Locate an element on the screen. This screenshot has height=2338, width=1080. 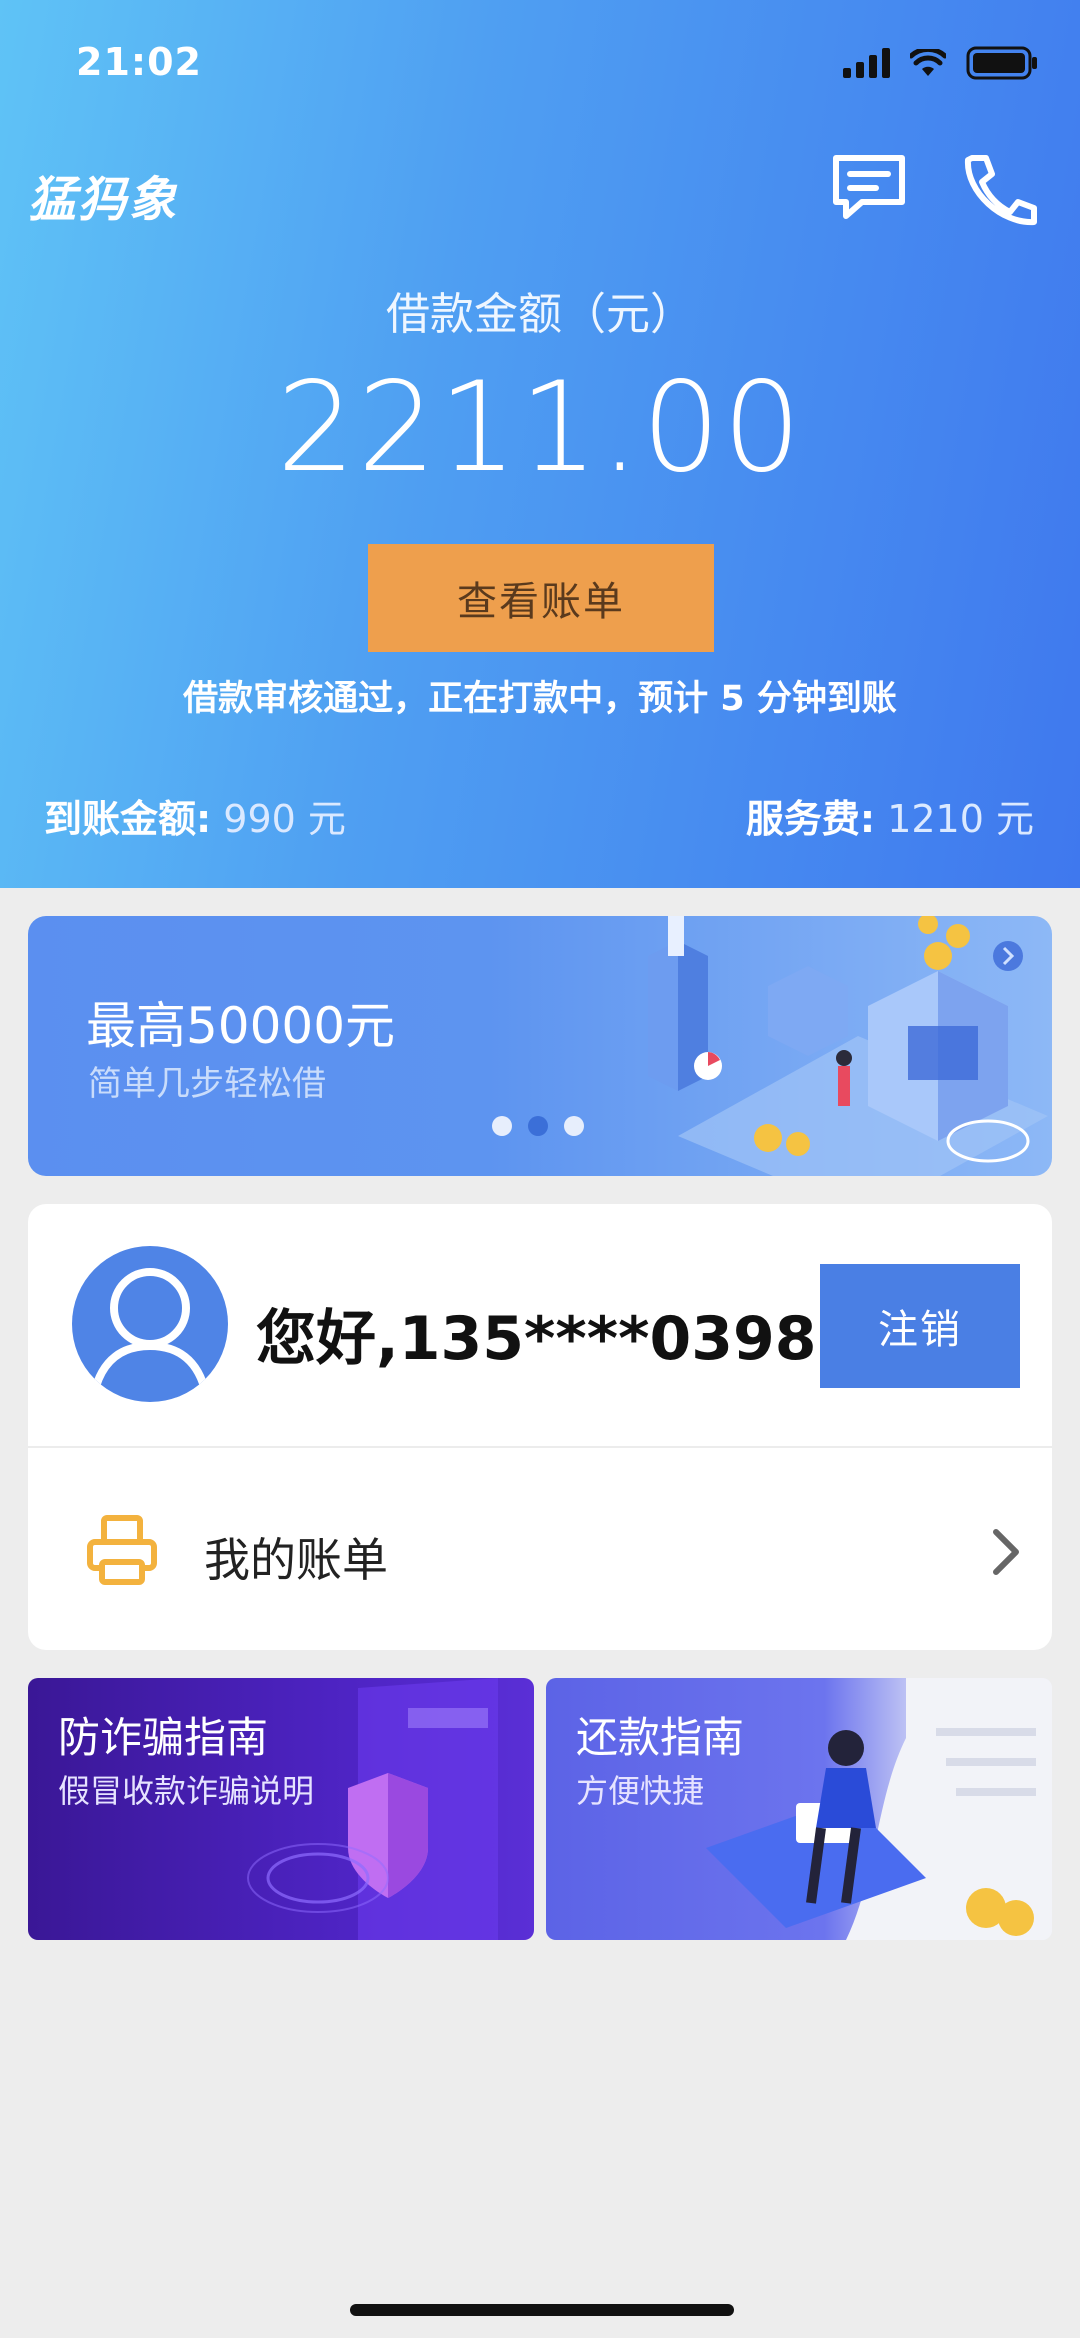
phone-icon is located at coordinates (999, 190).